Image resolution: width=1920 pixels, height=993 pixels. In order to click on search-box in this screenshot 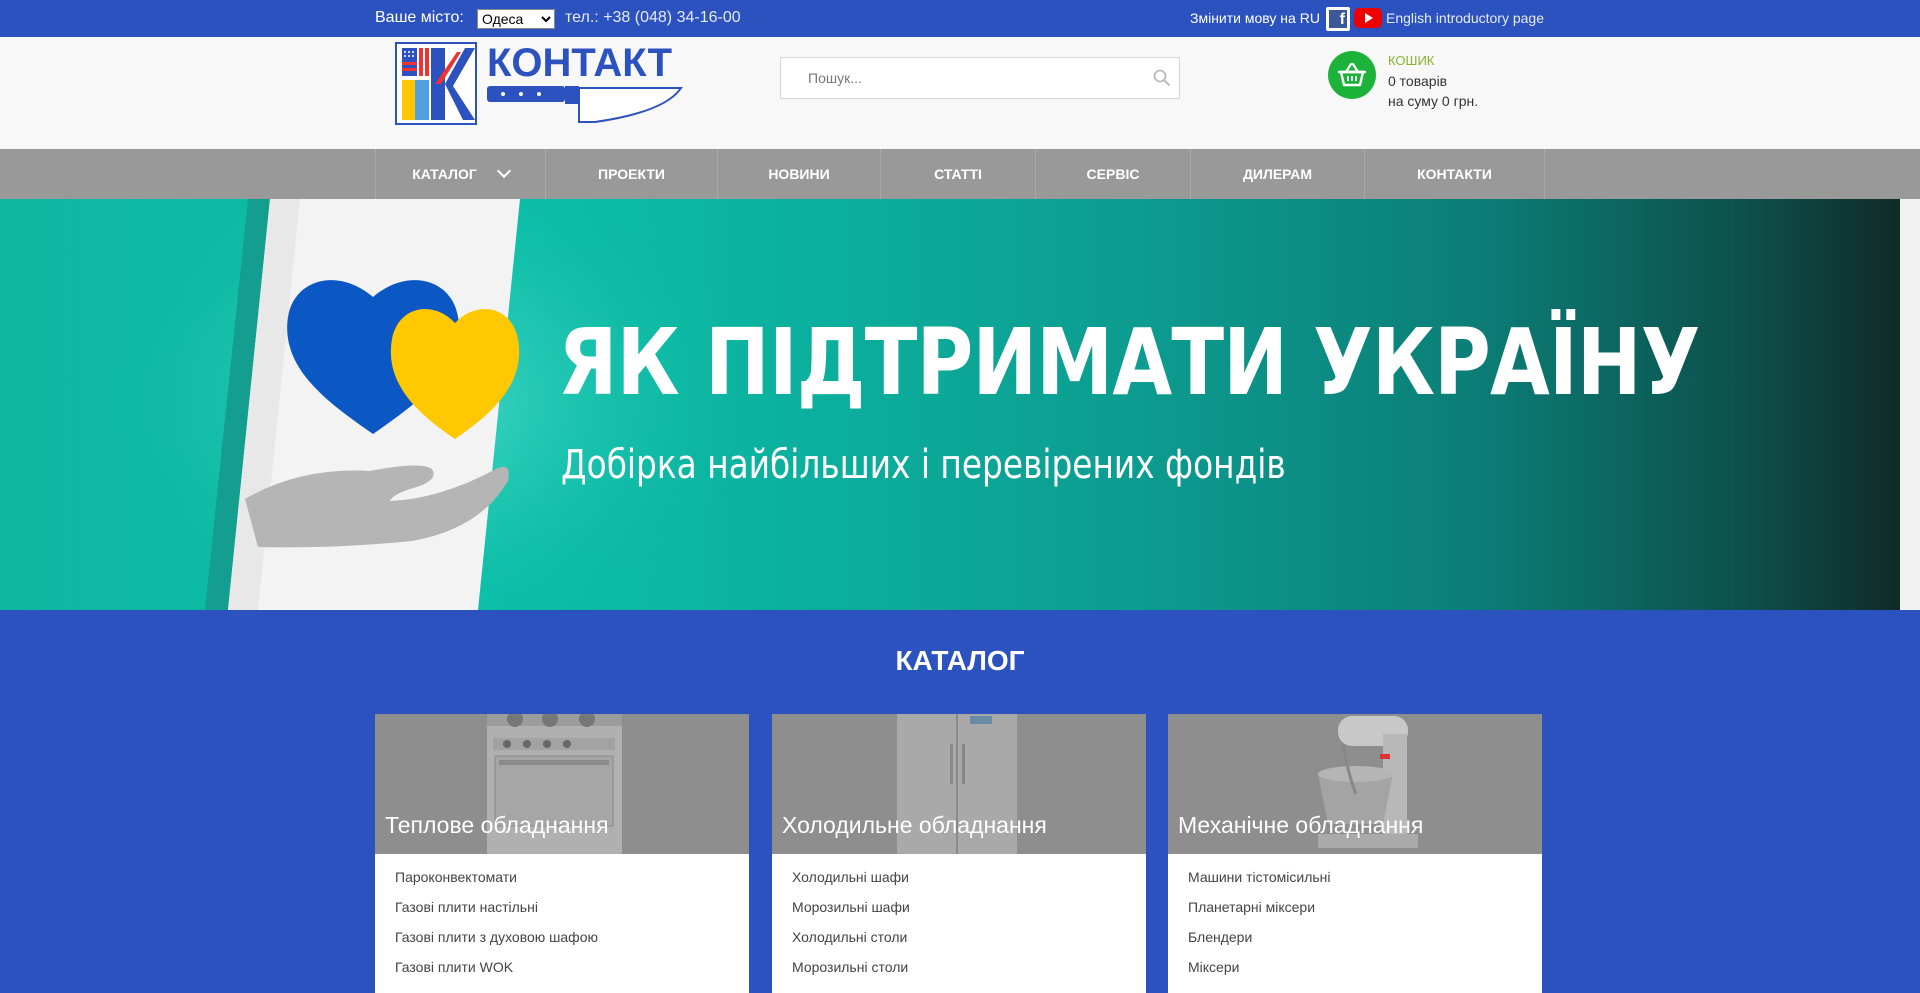, I will do `click(980, 78)`.